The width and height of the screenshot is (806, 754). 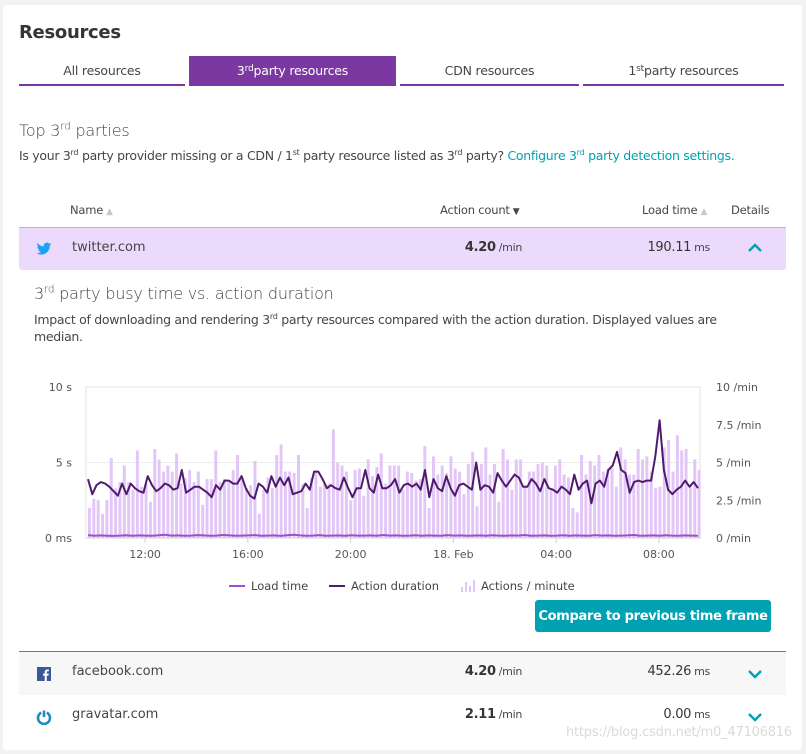 What do you see at coordinates (240, 70) in the screenshot?
I see `tab-label: 3` at bounding box center [240, 70].